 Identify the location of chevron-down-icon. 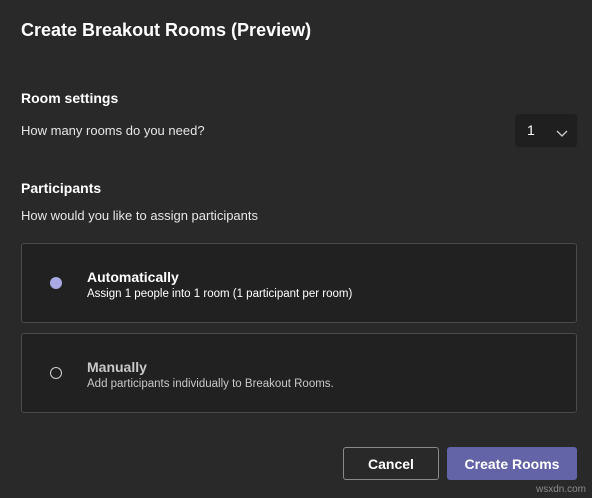
(562, 134).